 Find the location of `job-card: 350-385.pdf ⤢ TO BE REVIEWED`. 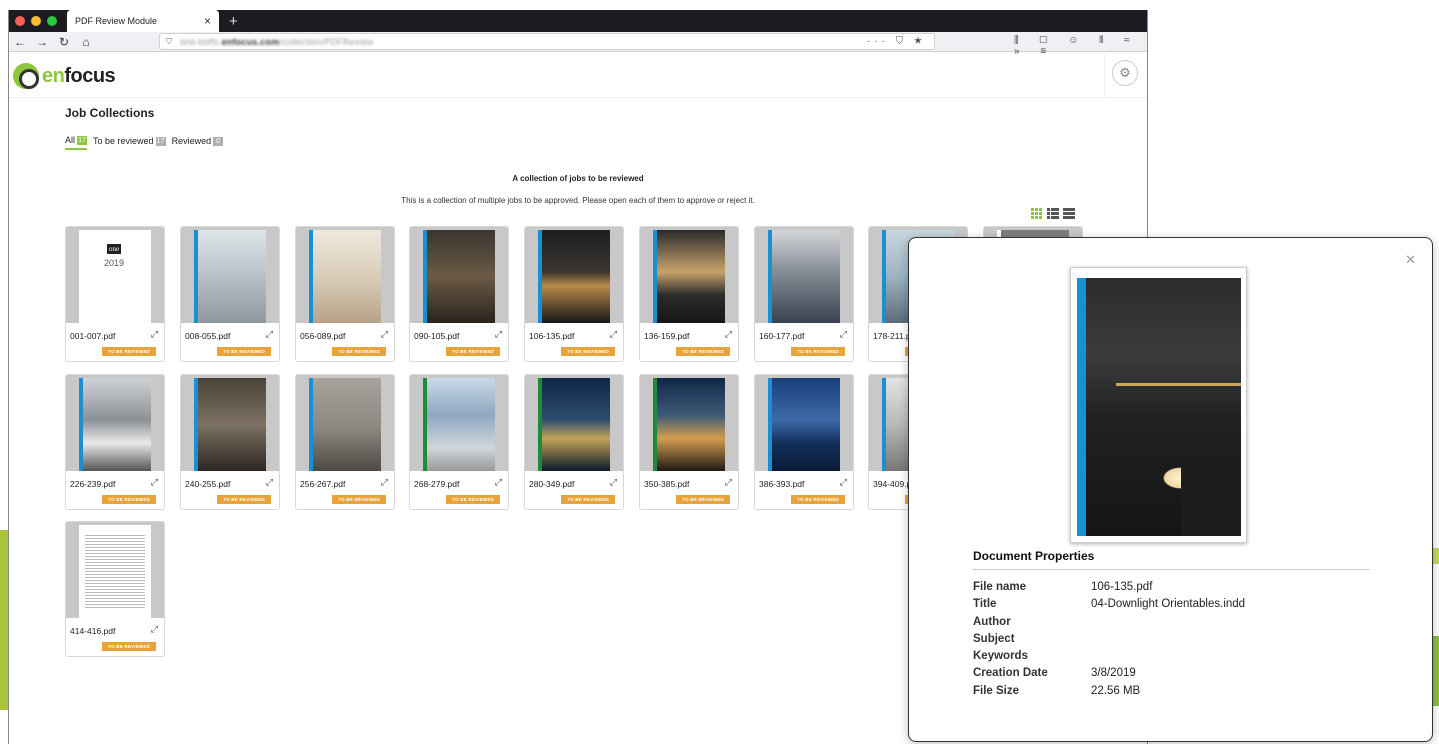

job-card: 350-385.pdf ⤢ TO BE REVIEWED is located at coordinates (689, 442).